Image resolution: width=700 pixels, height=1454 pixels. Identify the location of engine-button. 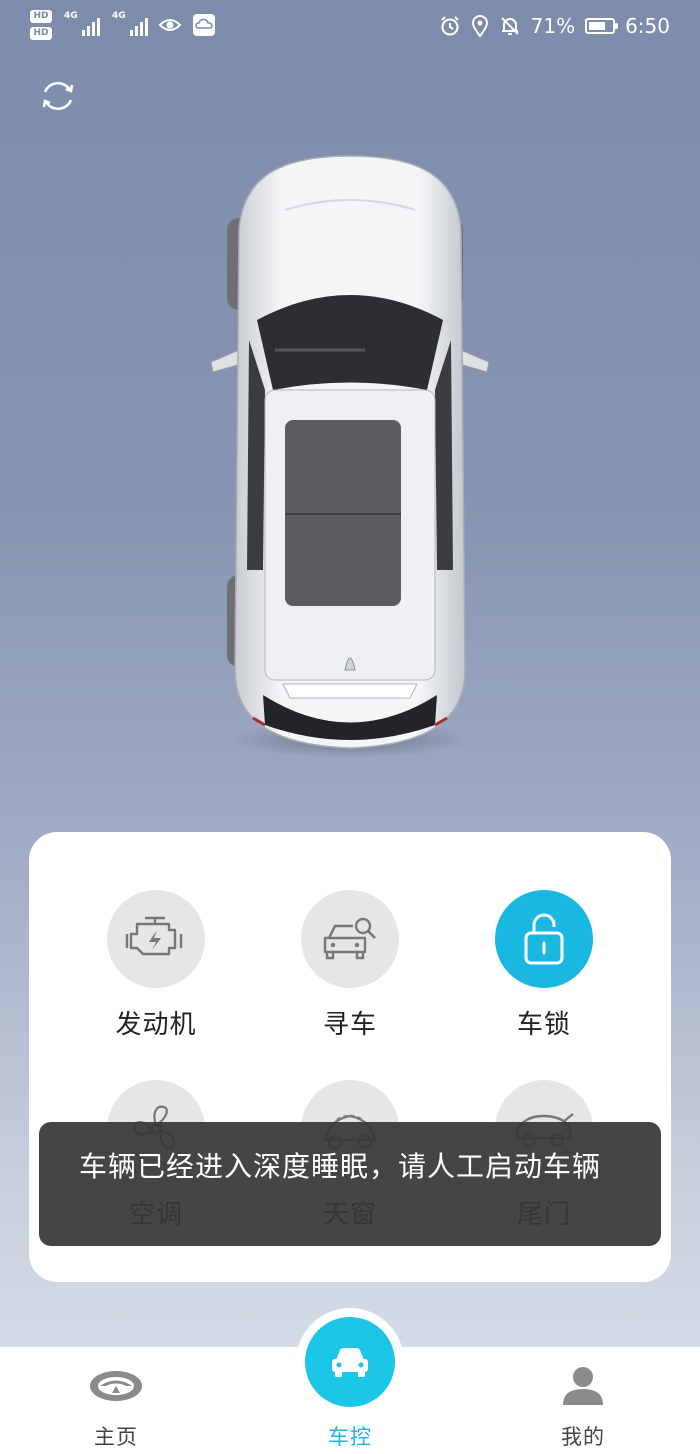
(156, 939).